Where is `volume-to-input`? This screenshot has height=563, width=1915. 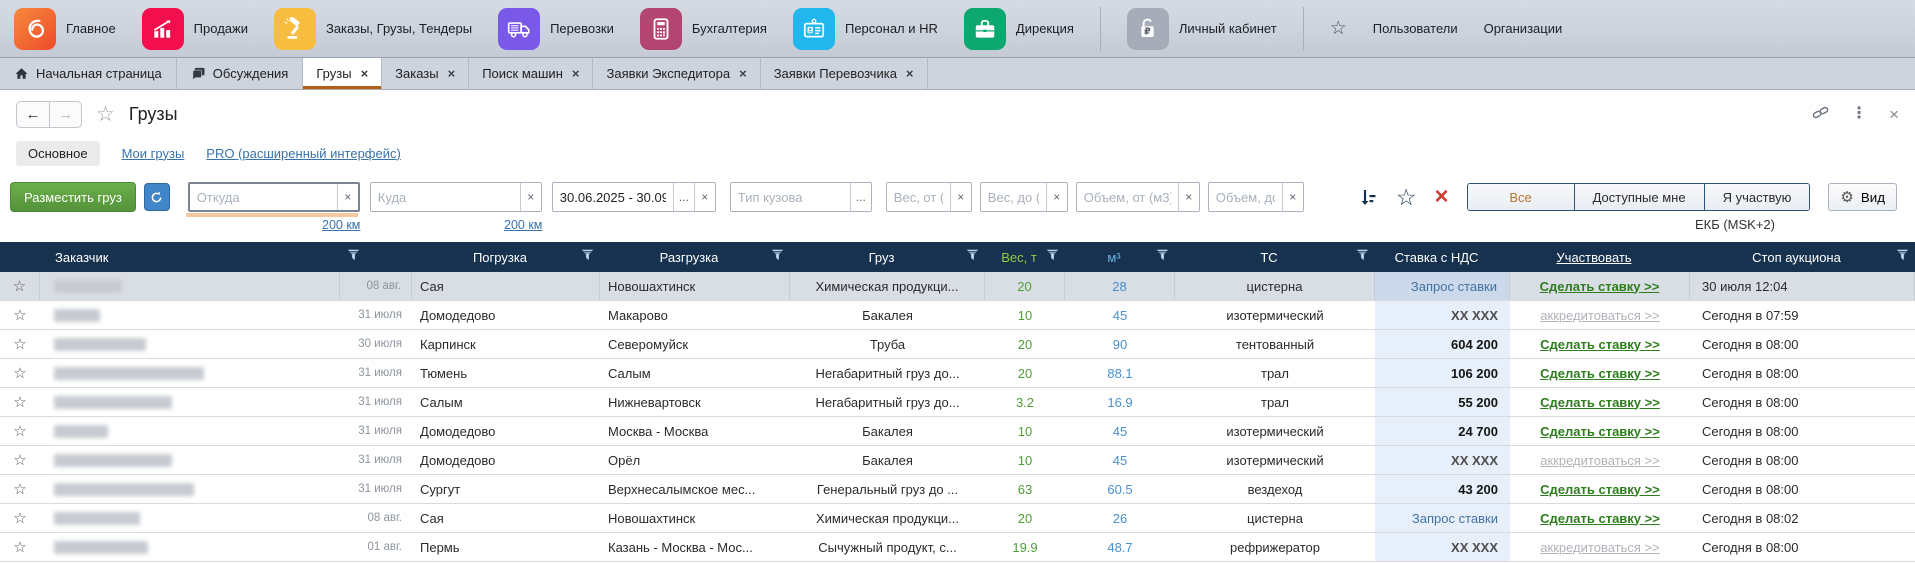 volume-to-input is located at coordinates (1245, 197).